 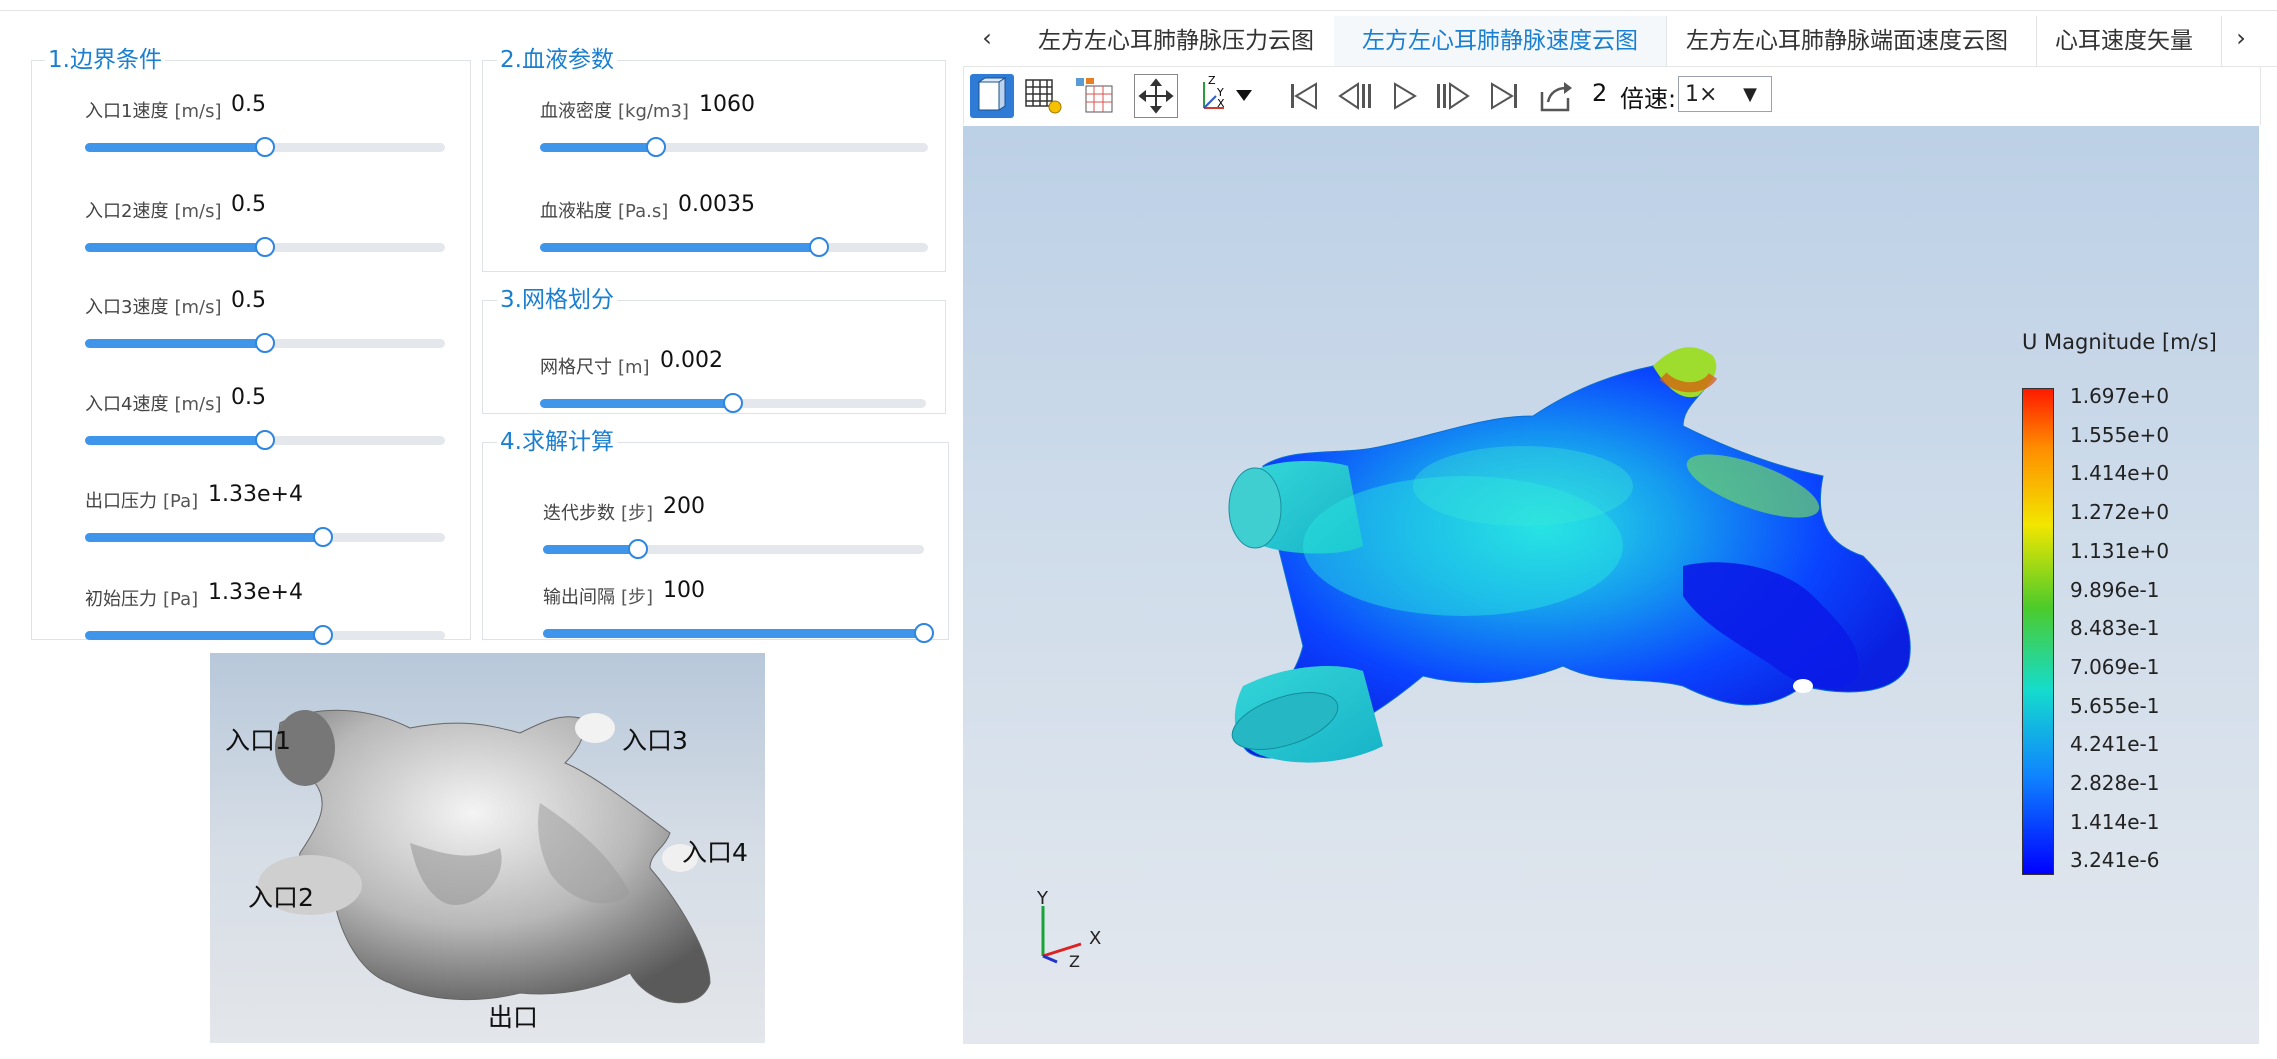 I want to click on axis-x-label: X, so click(x=1095, y=938).